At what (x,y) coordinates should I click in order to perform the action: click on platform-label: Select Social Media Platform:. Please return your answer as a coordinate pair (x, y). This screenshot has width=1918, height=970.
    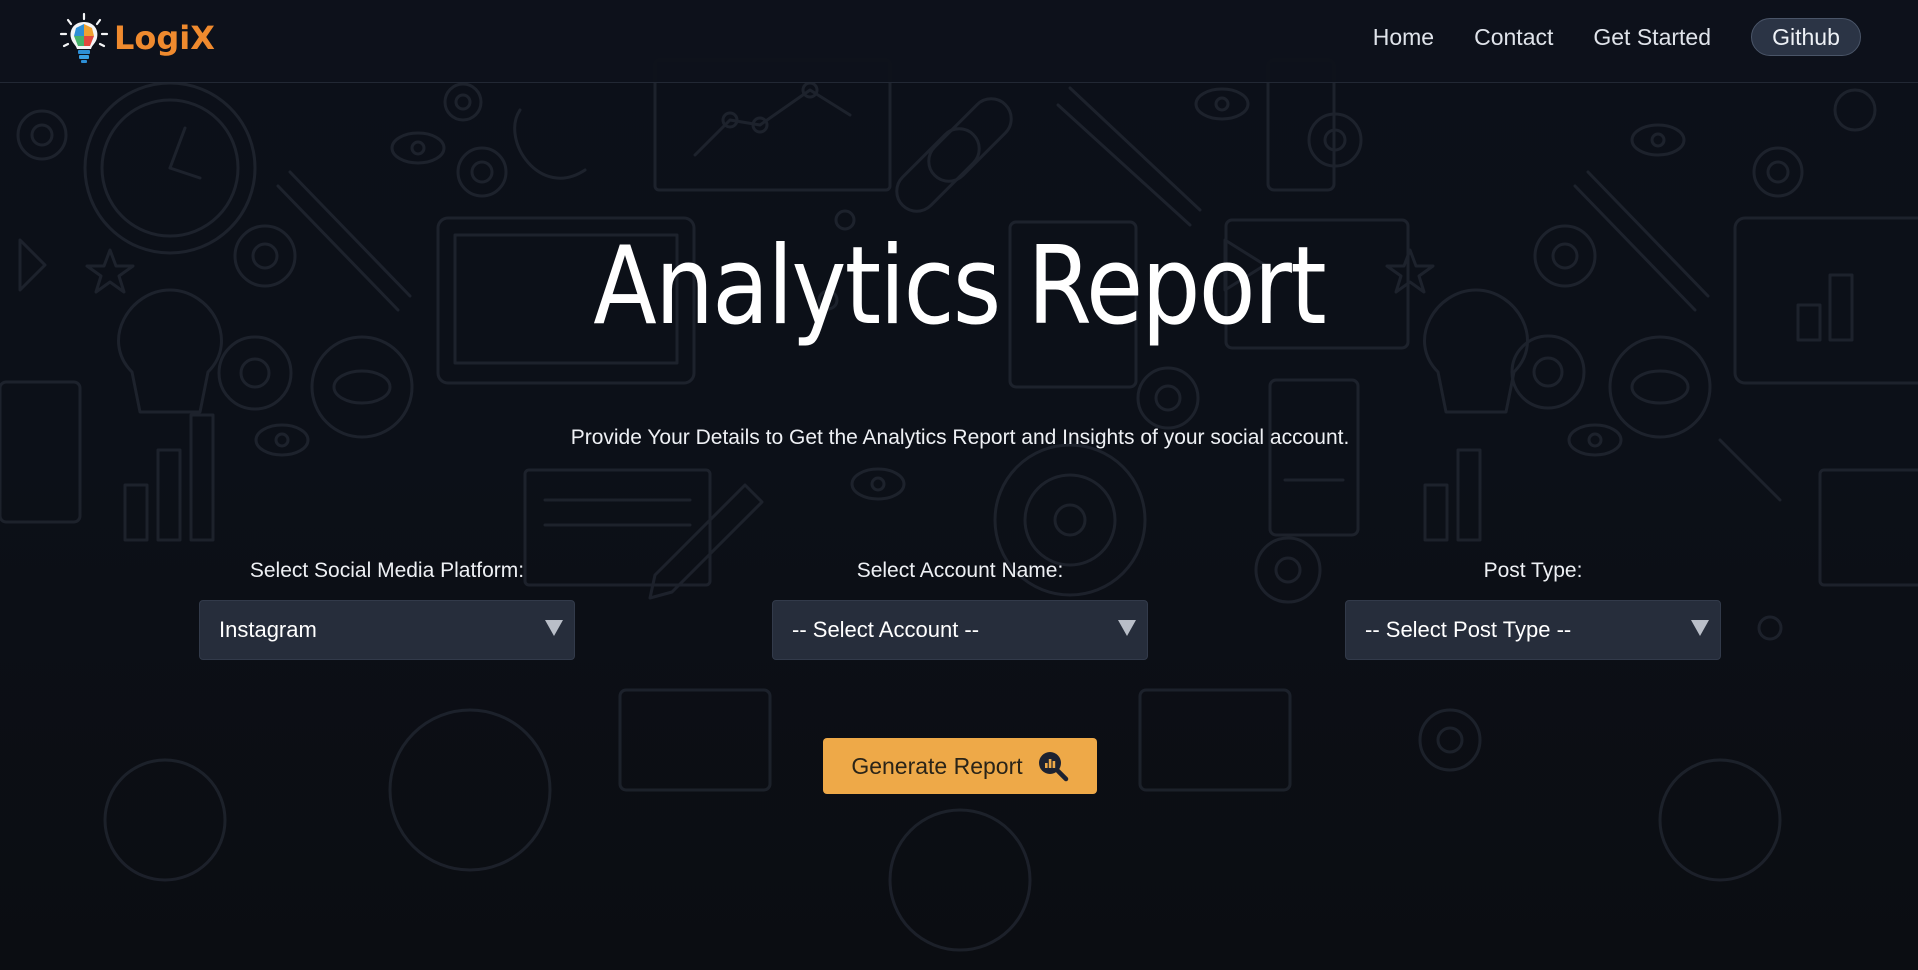
    Looking at the image, I should click on (387, 570).